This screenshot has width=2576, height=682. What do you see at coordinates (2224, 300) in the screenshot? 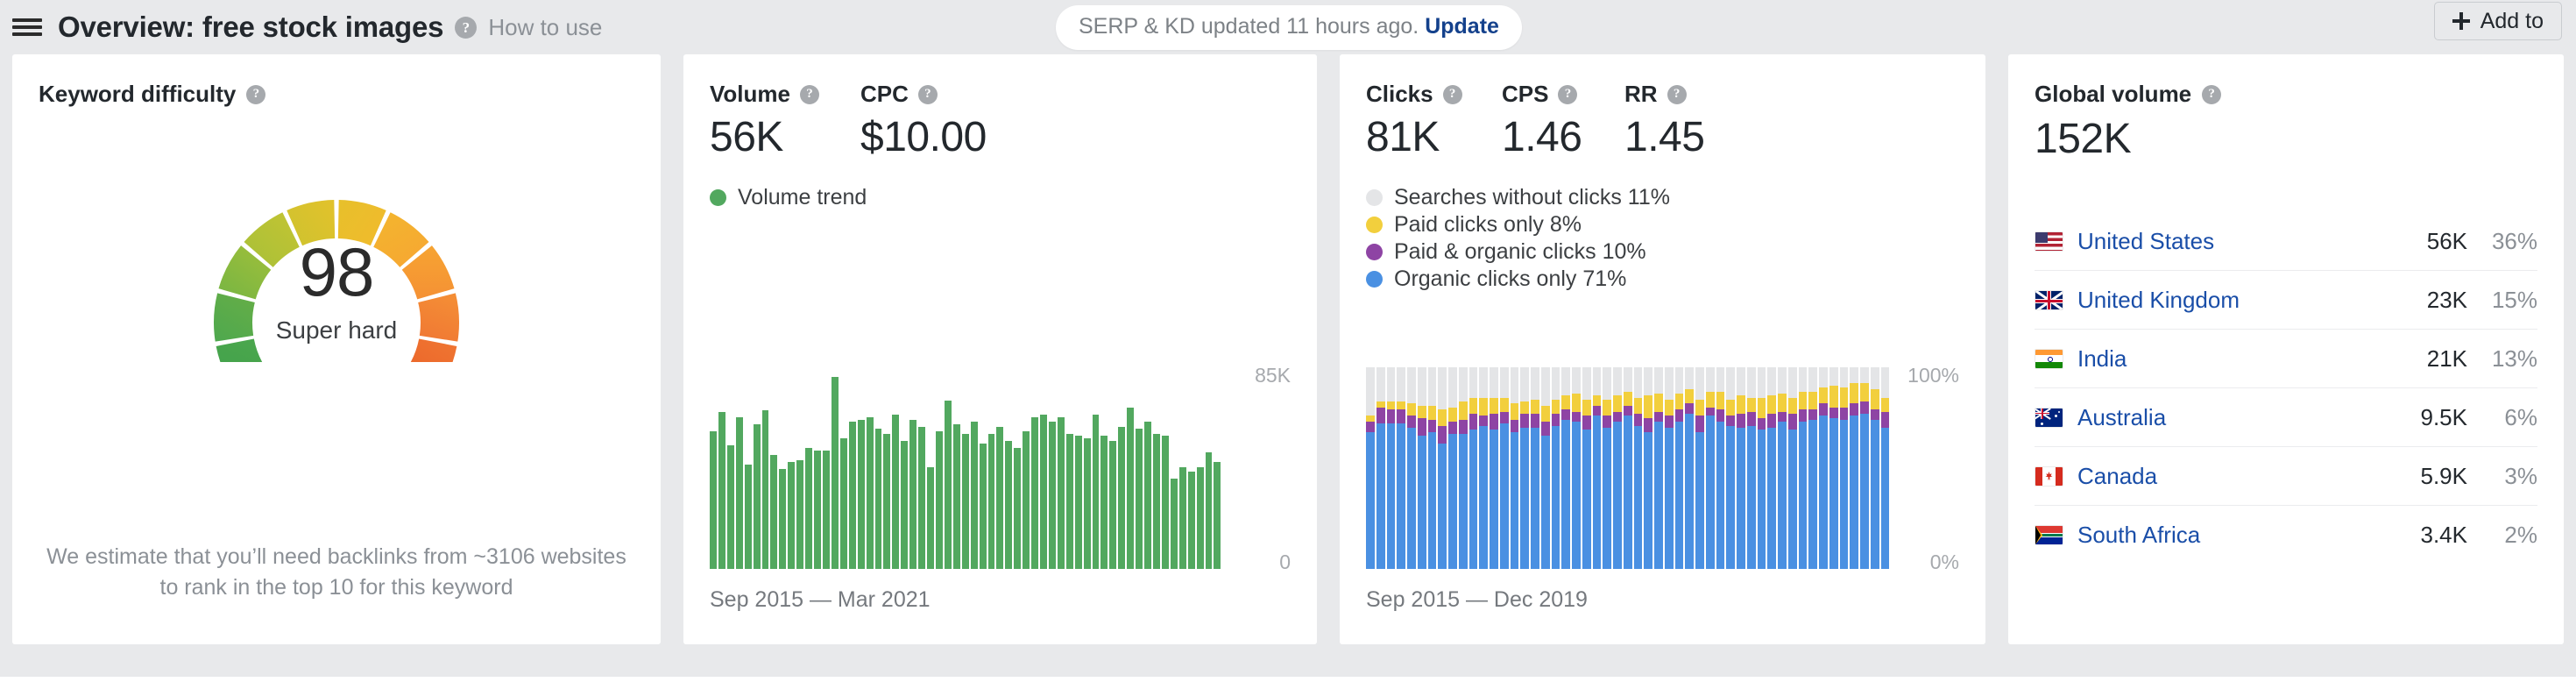
I see `country-name-link: United Kingdom` at bounding box center [2224, 300].